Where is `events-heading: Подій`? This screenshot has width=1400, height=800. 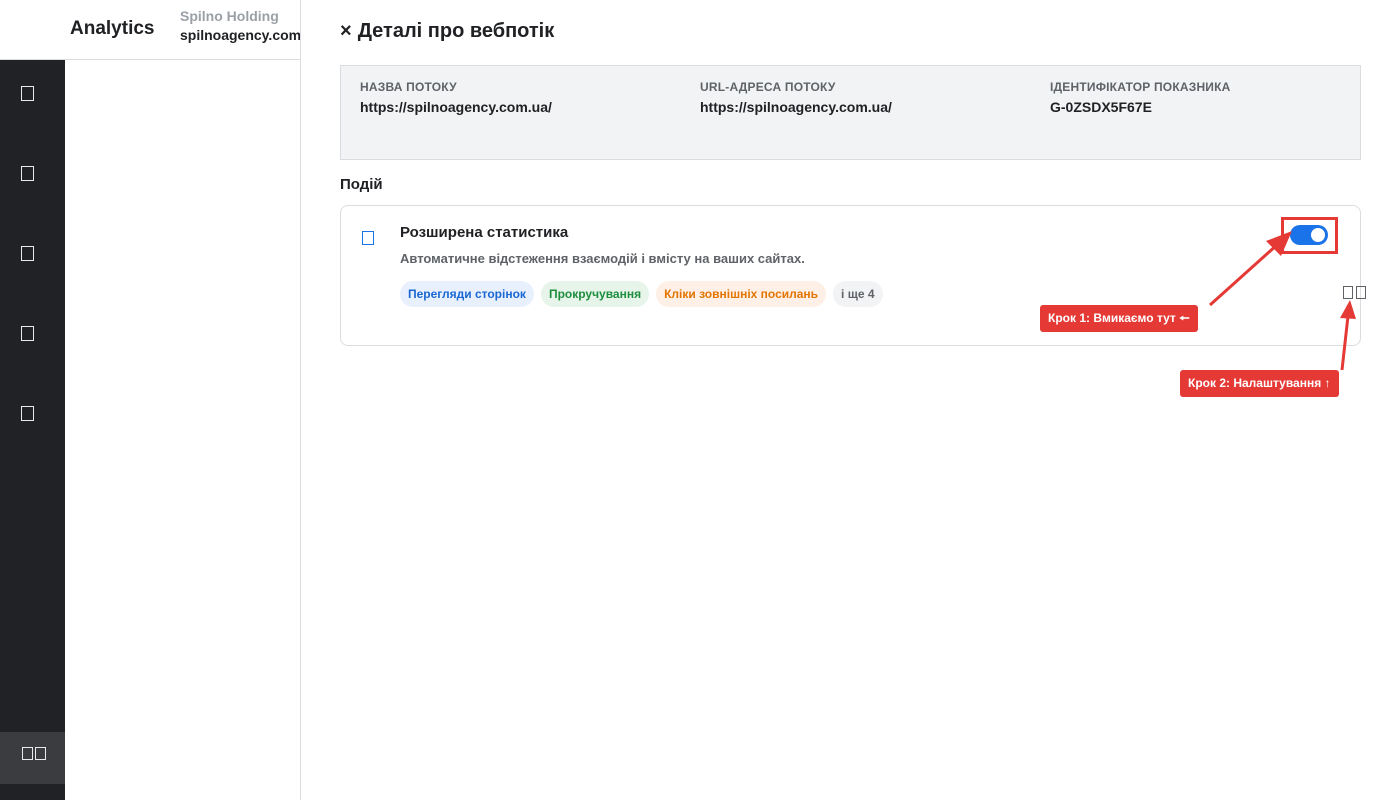
events-heading: Подій is located at coordinates (361, 184).